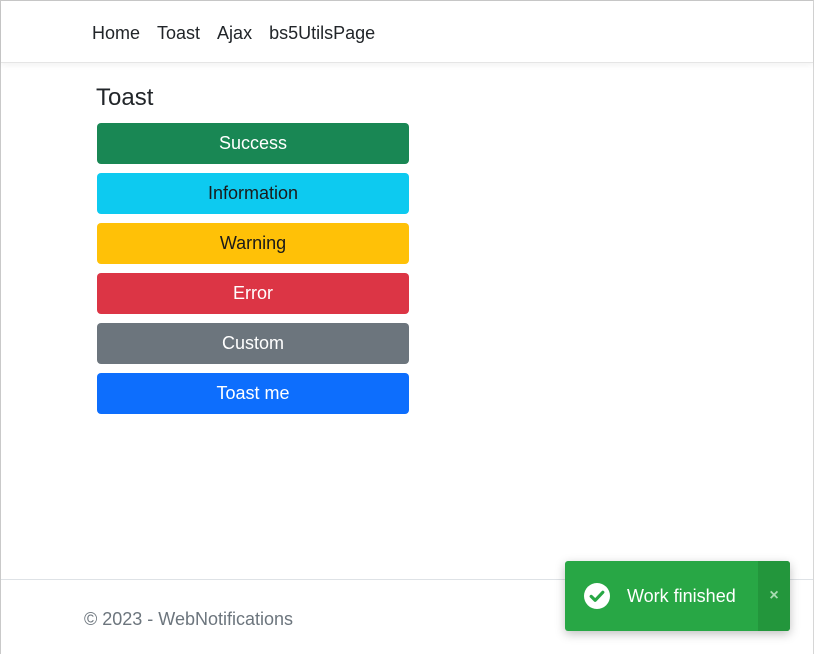 The width and height of the screenshot is (814, 654). I want to click on nav-link-ajax: Ajax, so click(234, 33).